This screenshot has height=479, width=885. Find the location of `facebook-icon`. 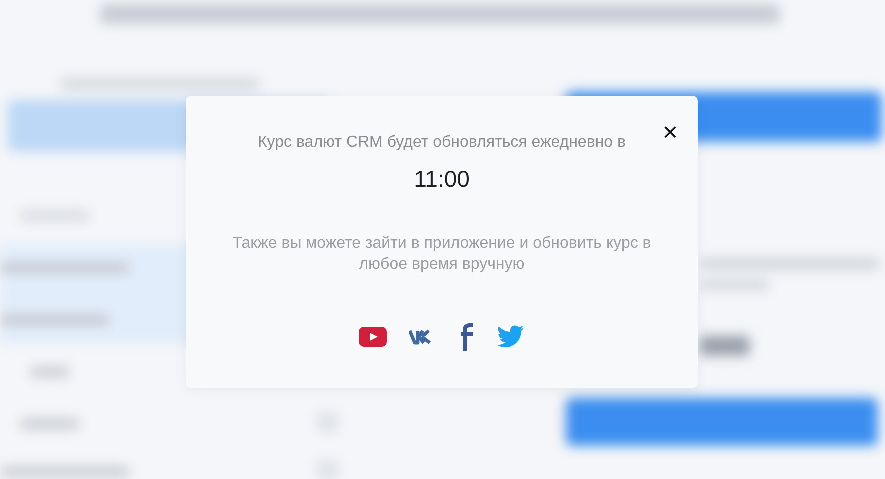

facebook-icon is located at coordinates (467, 337).